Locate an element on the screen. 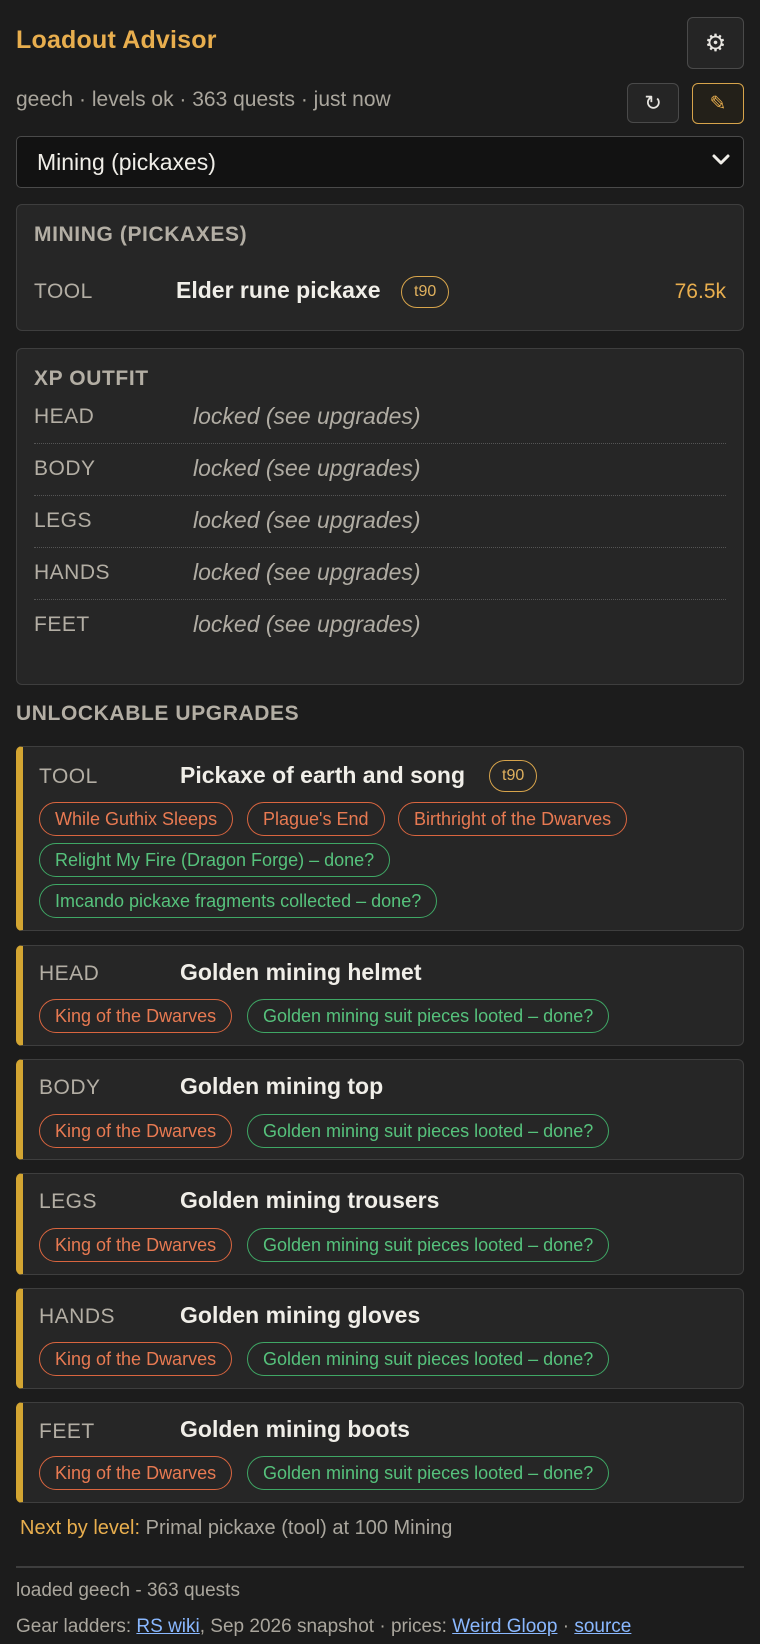  outfit-row-head: HEAD locked (see upgrades) is located at coordinates (380, 418).